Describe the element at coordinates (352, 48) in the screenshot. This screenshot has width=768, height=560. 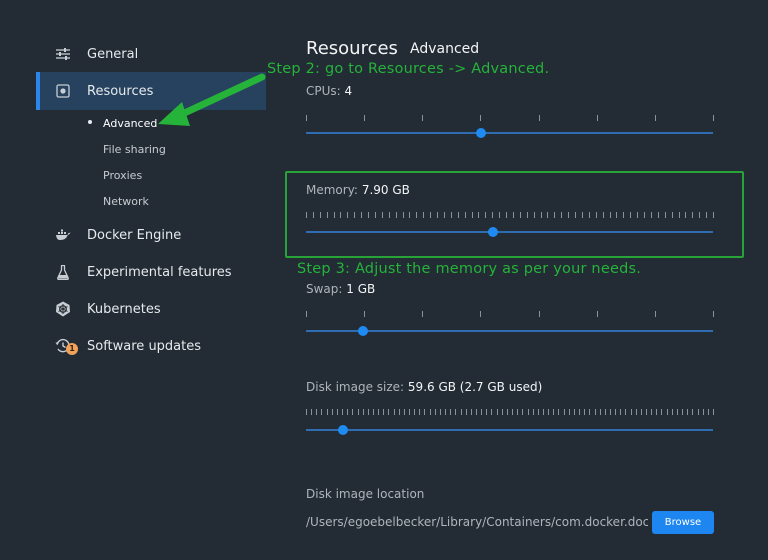
I see `page-title: Resources` at that location.